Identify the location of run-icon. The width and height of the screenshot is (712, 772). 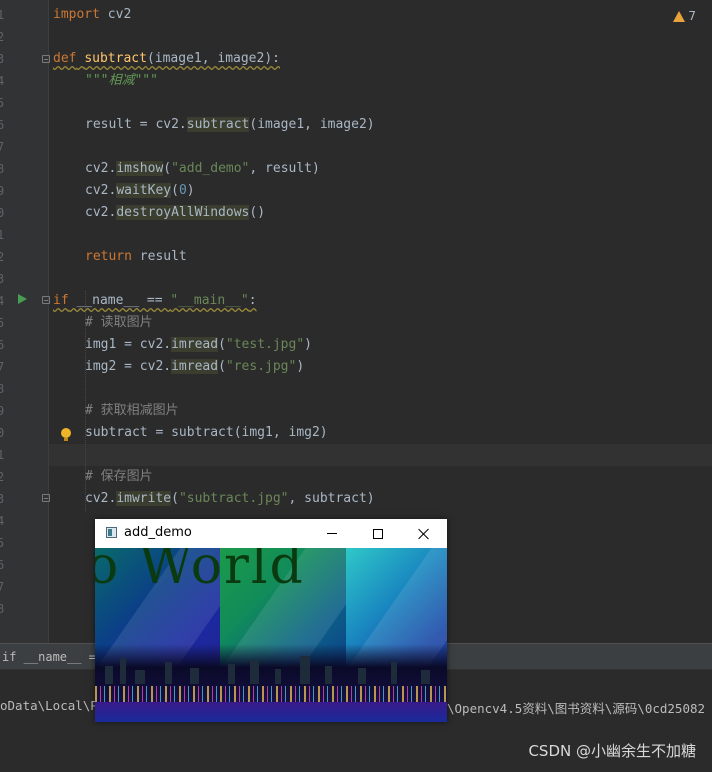
(22, 299).